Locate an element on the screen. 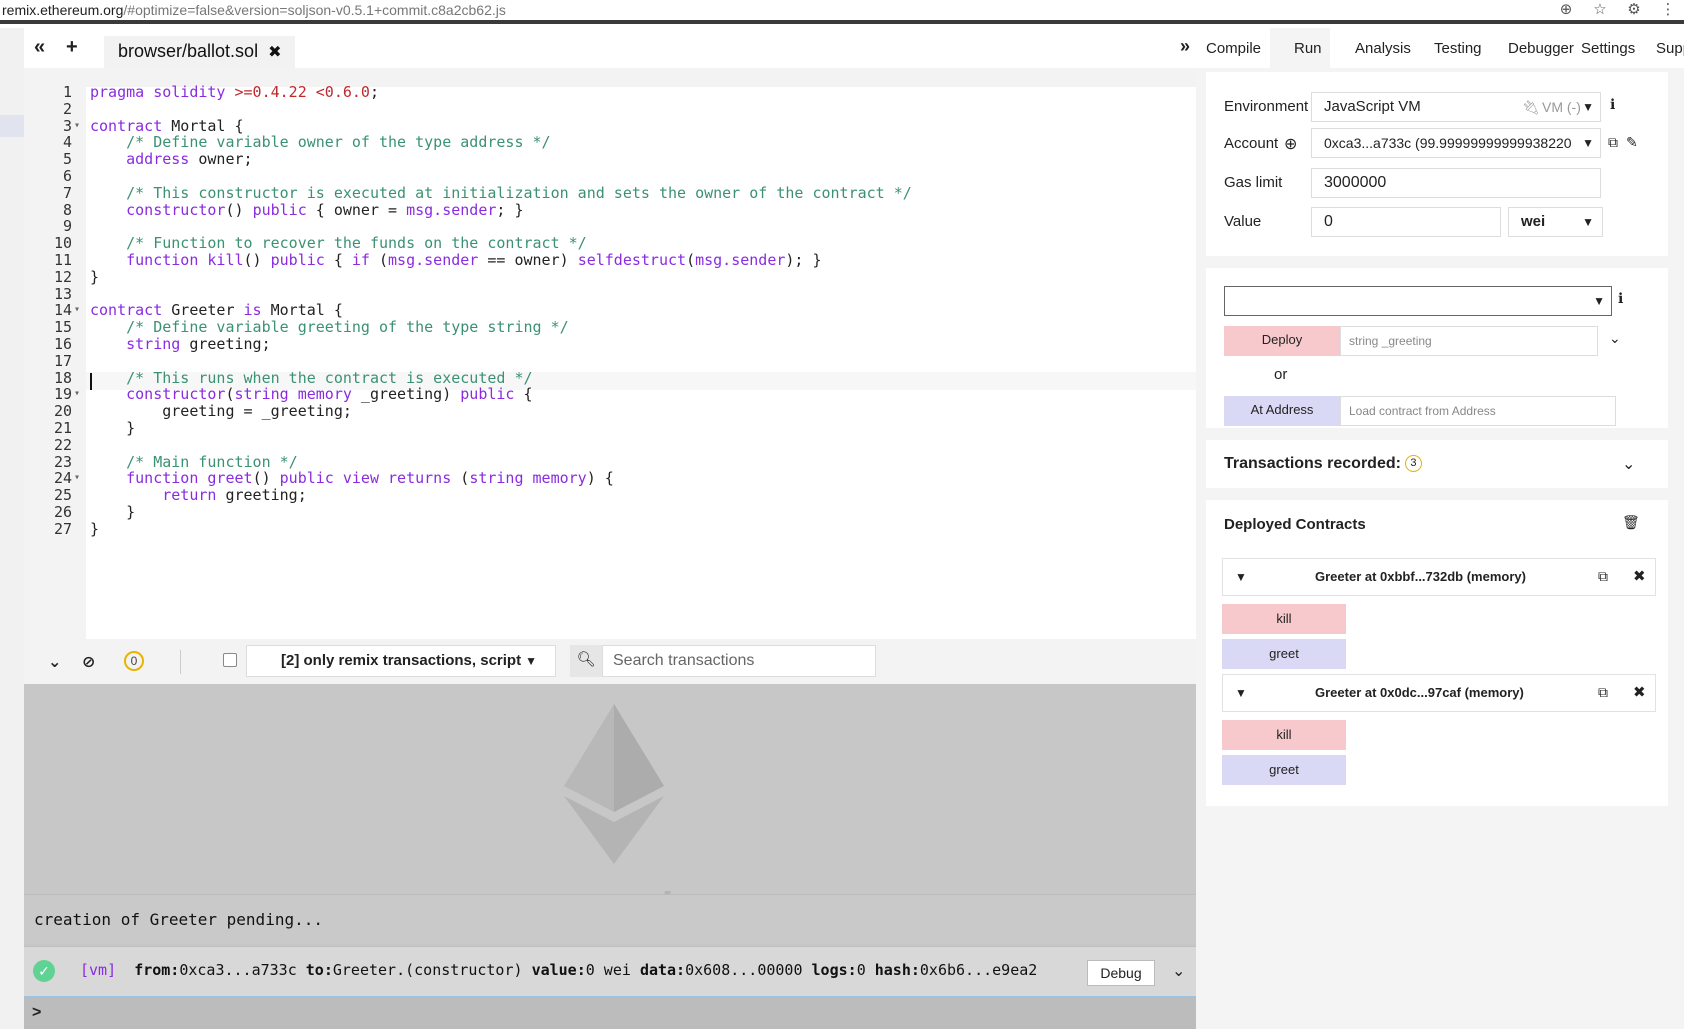 This screenshot has height=1029, width=1684. tab-debugger: Debugger is located at coordinates (1541, 48).